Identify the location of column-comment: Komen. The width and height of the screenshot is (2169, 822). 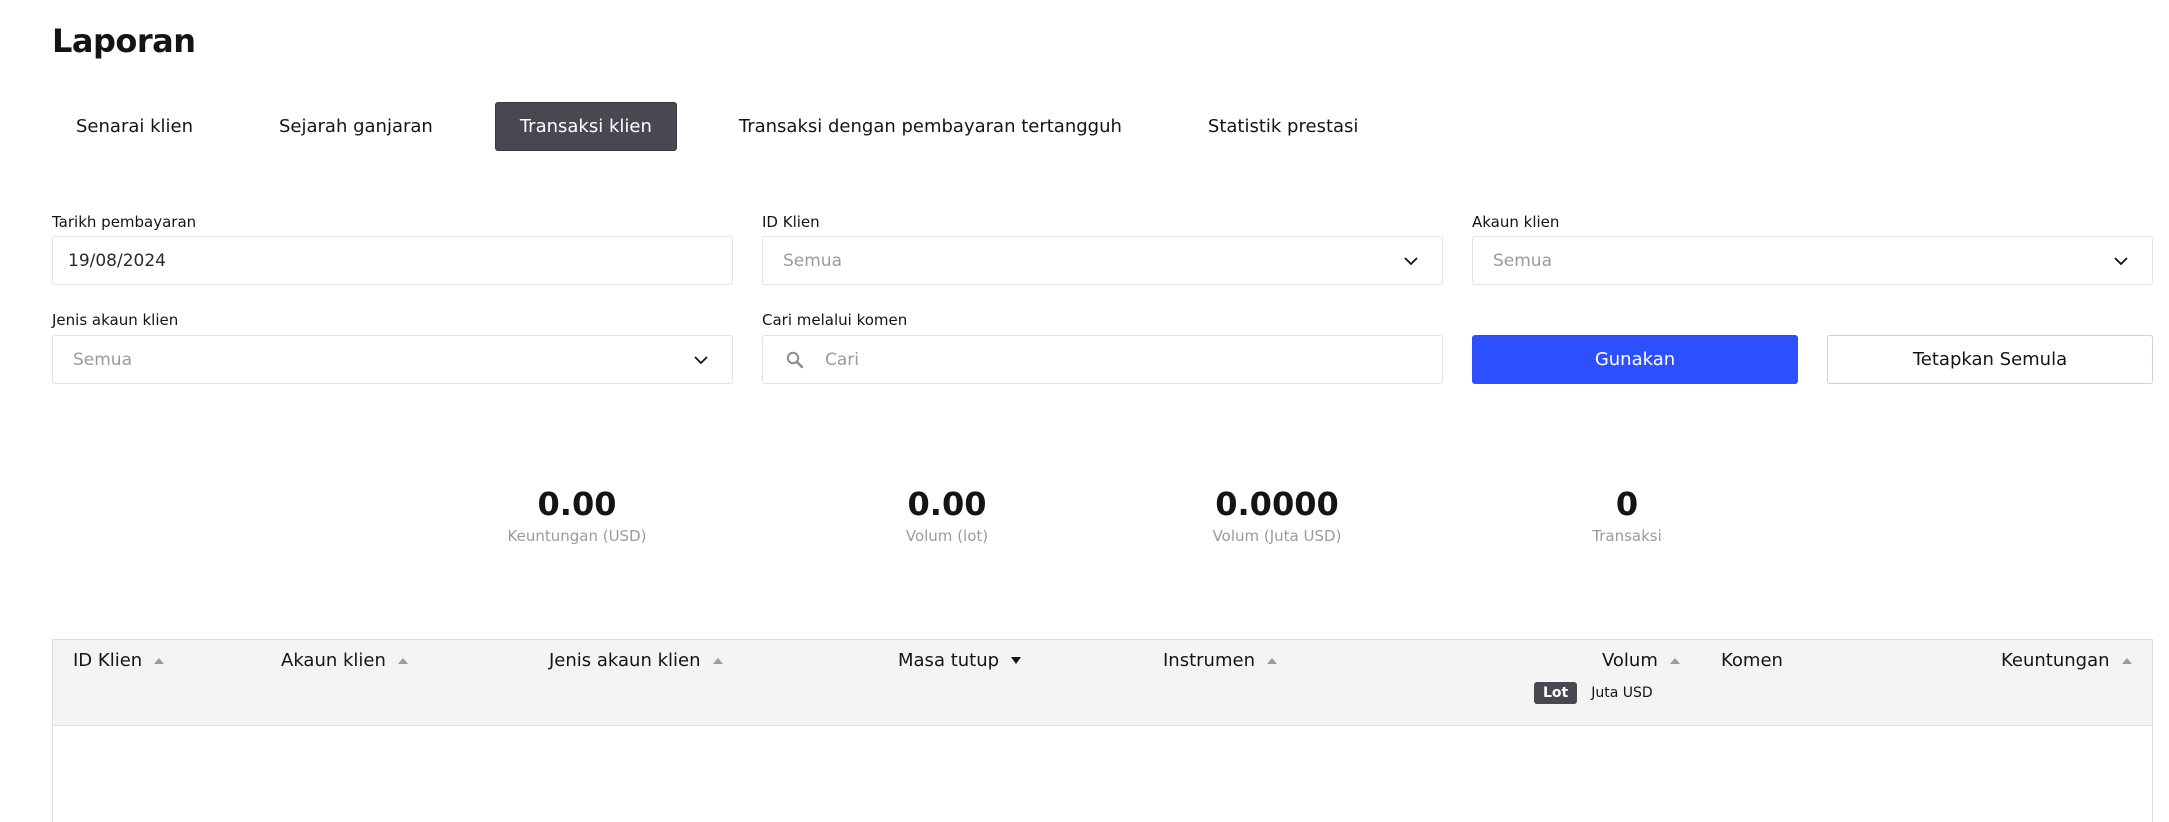
(1752, 660).